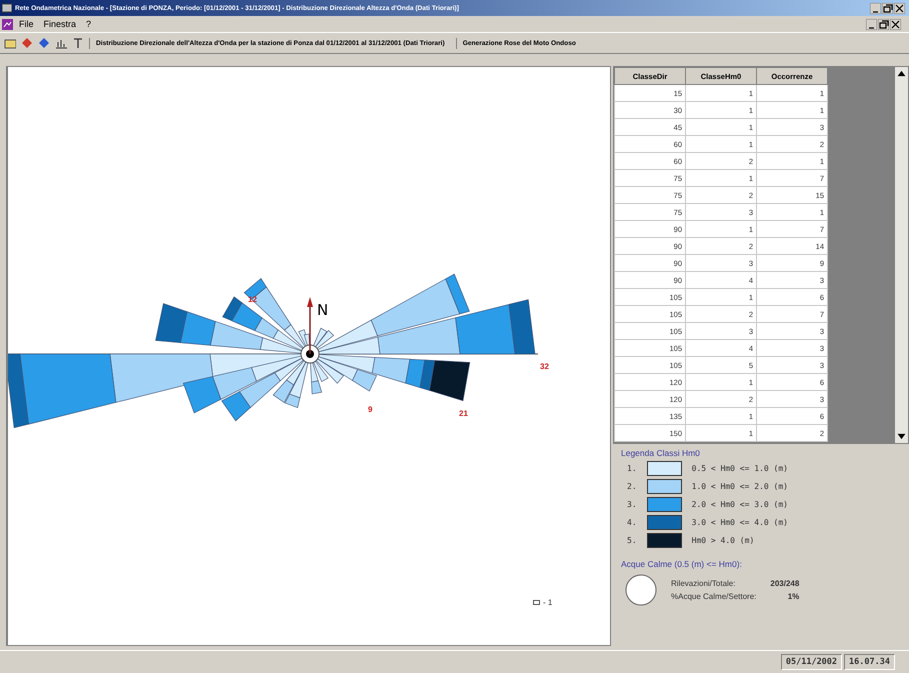 This screenshot has height=673, width=909. What do you see at coordinates (544, 366) in the screenshot?
I see `sector-label: 32` at bounding box center [544, 366].